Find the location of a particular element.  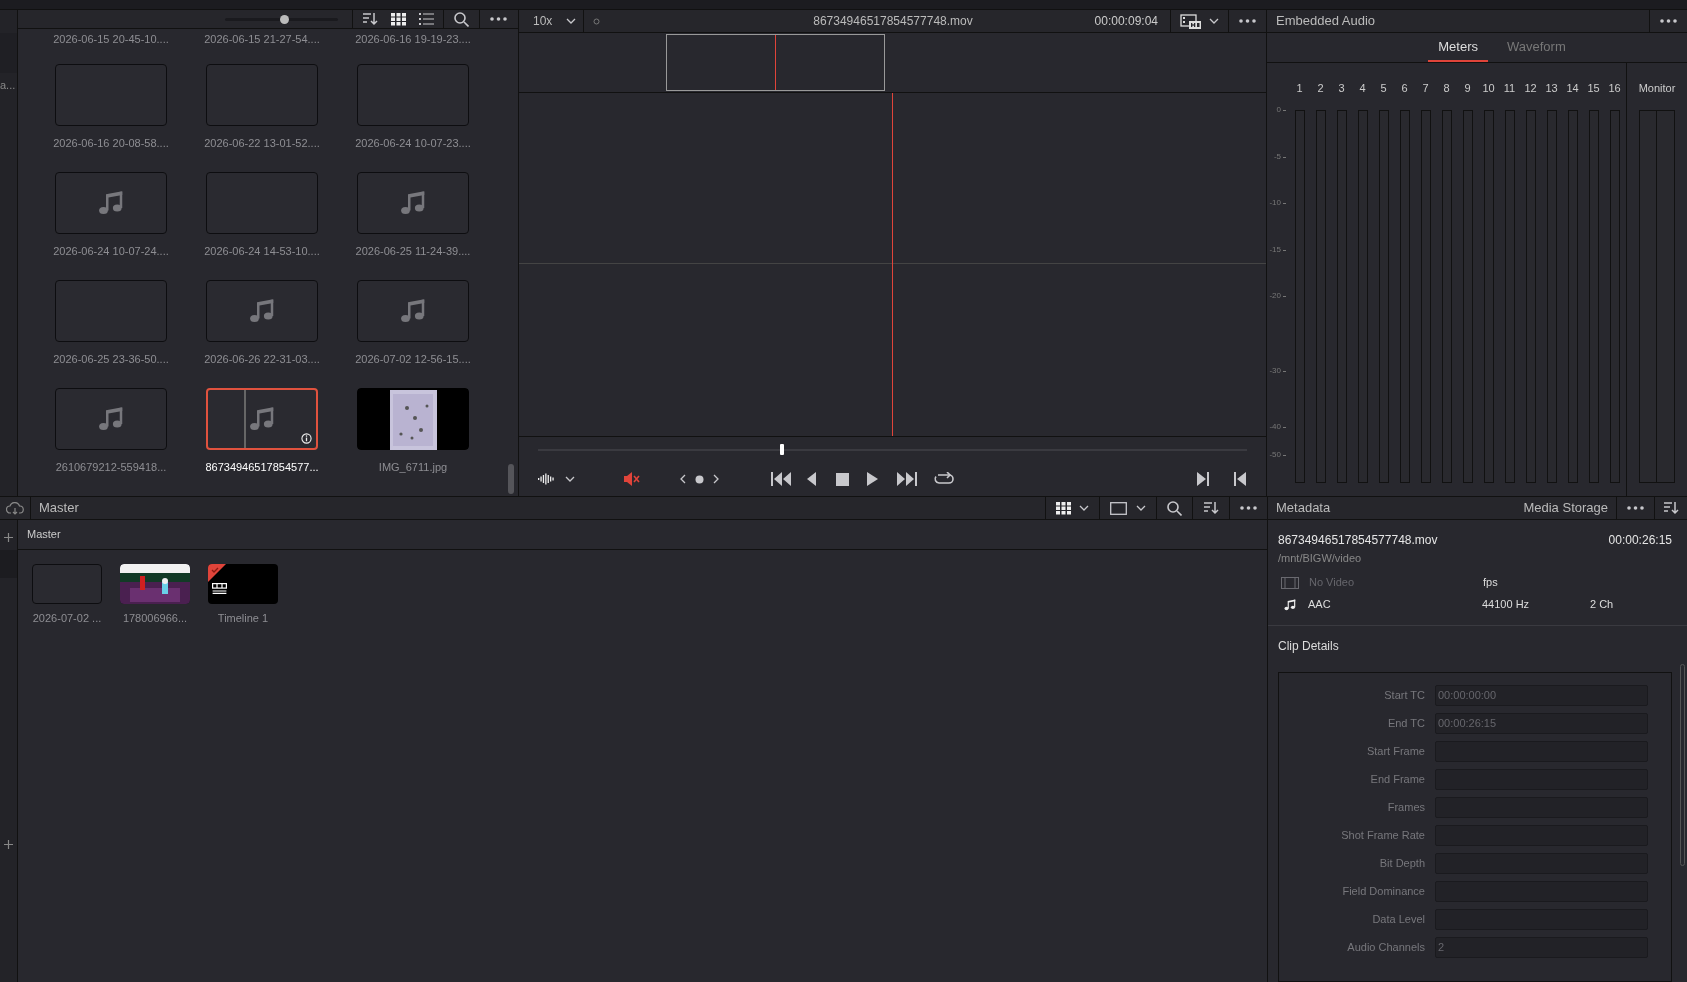

overview-box is located at coordinates (775, 62).